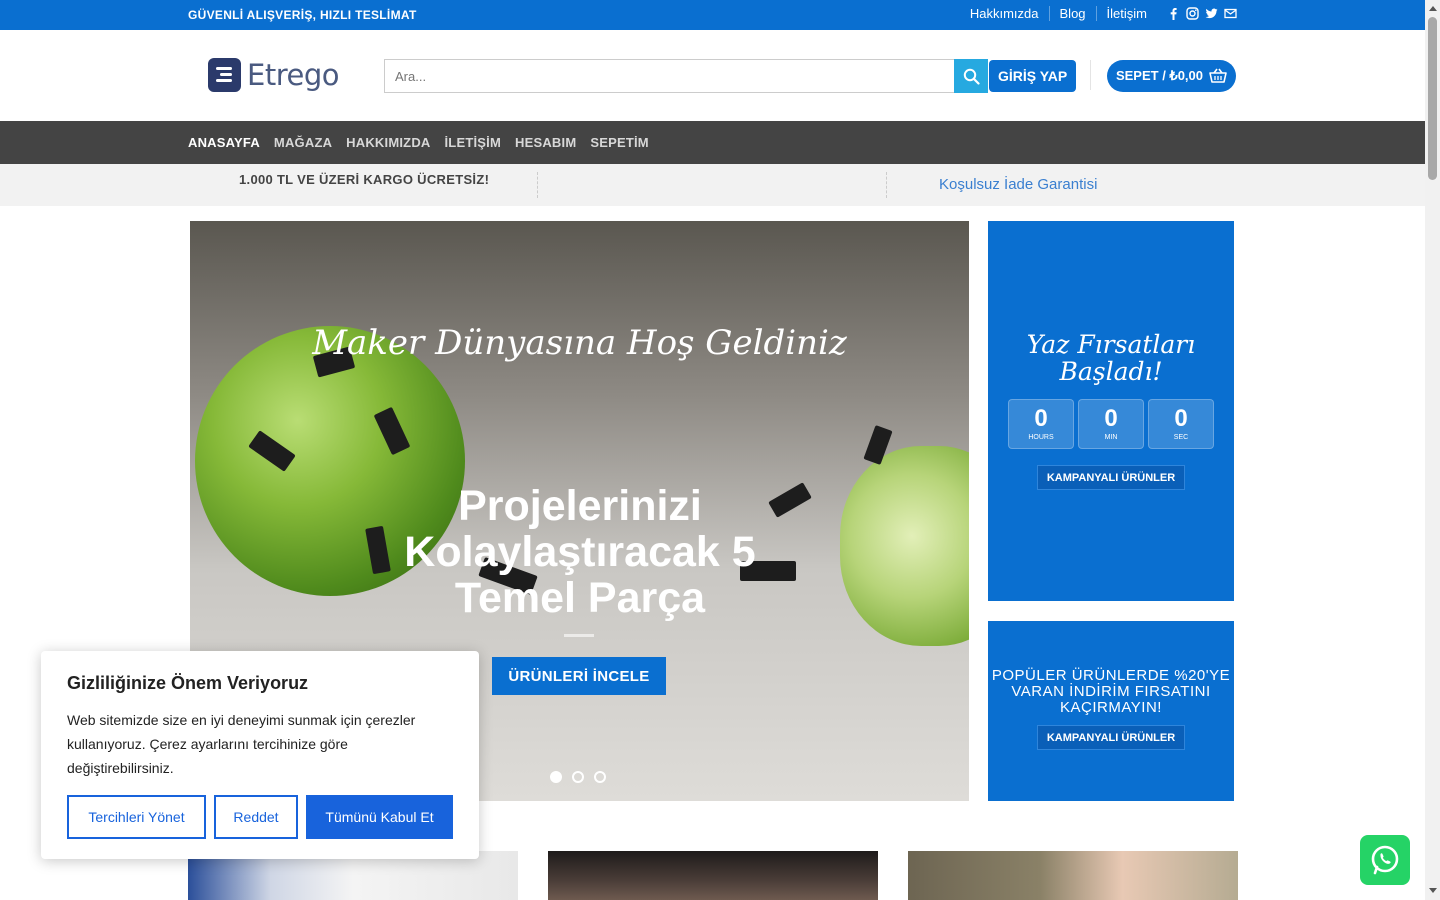 This screenshot has width=1440, height=900. What do you see at coordinates (1218, 75) in the screenshot?
I see `basket-icon` at bounding box center [1218, 75].